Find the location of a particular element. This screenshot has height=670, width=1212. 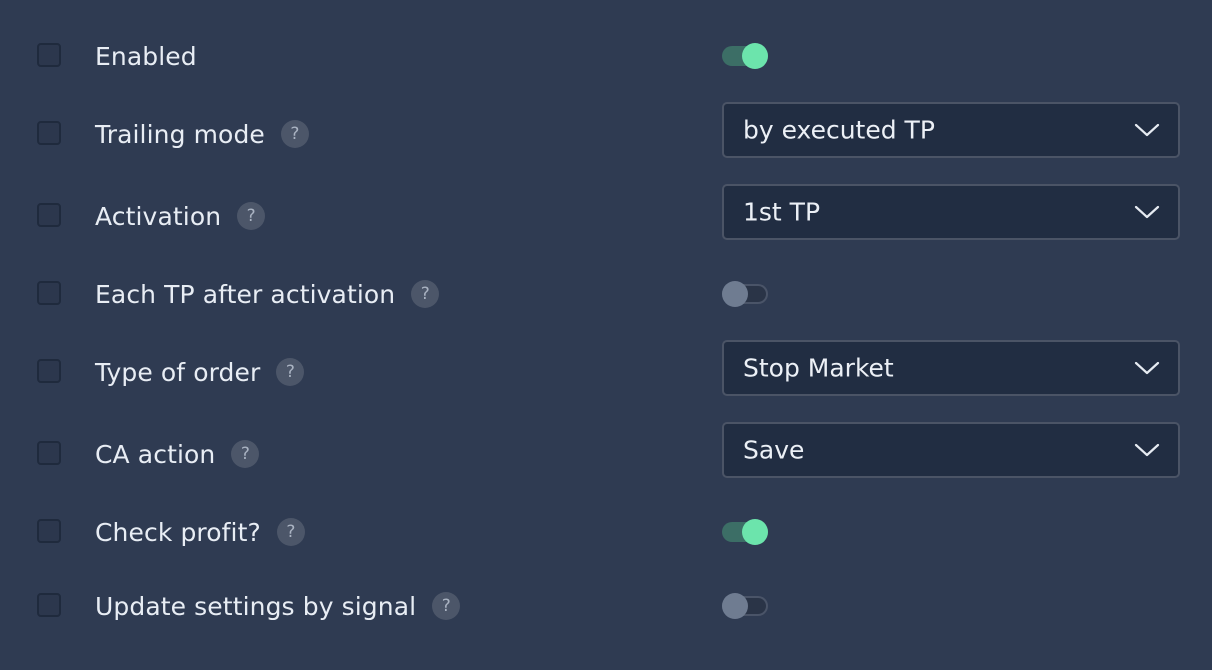

trailing-mode-select: by executed TP is located at coordinates (951, 130).